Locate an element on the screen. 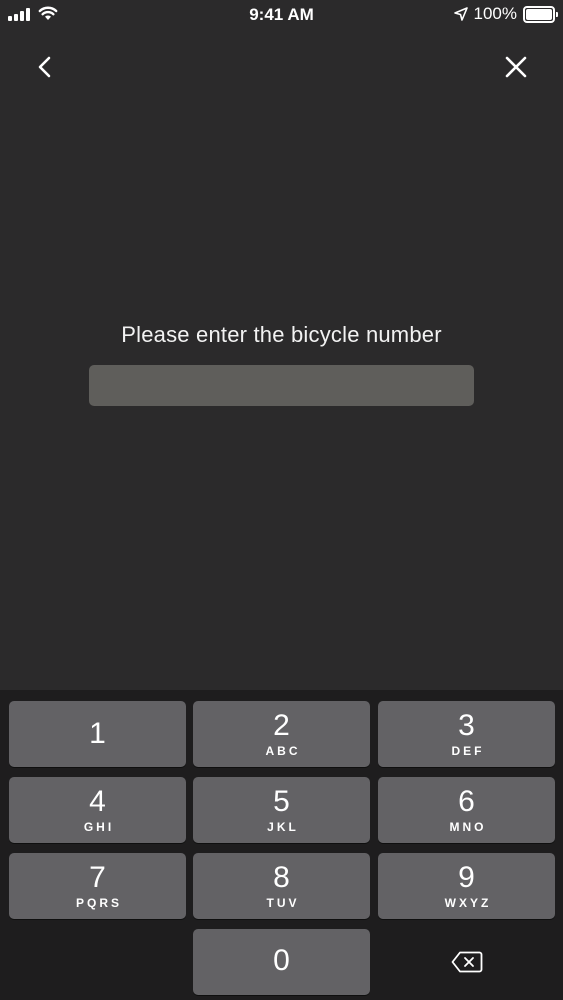 Image resolution: width=563 pixels, height=1000 pixels. status-right: 100% is located at coordinates (505, 14).